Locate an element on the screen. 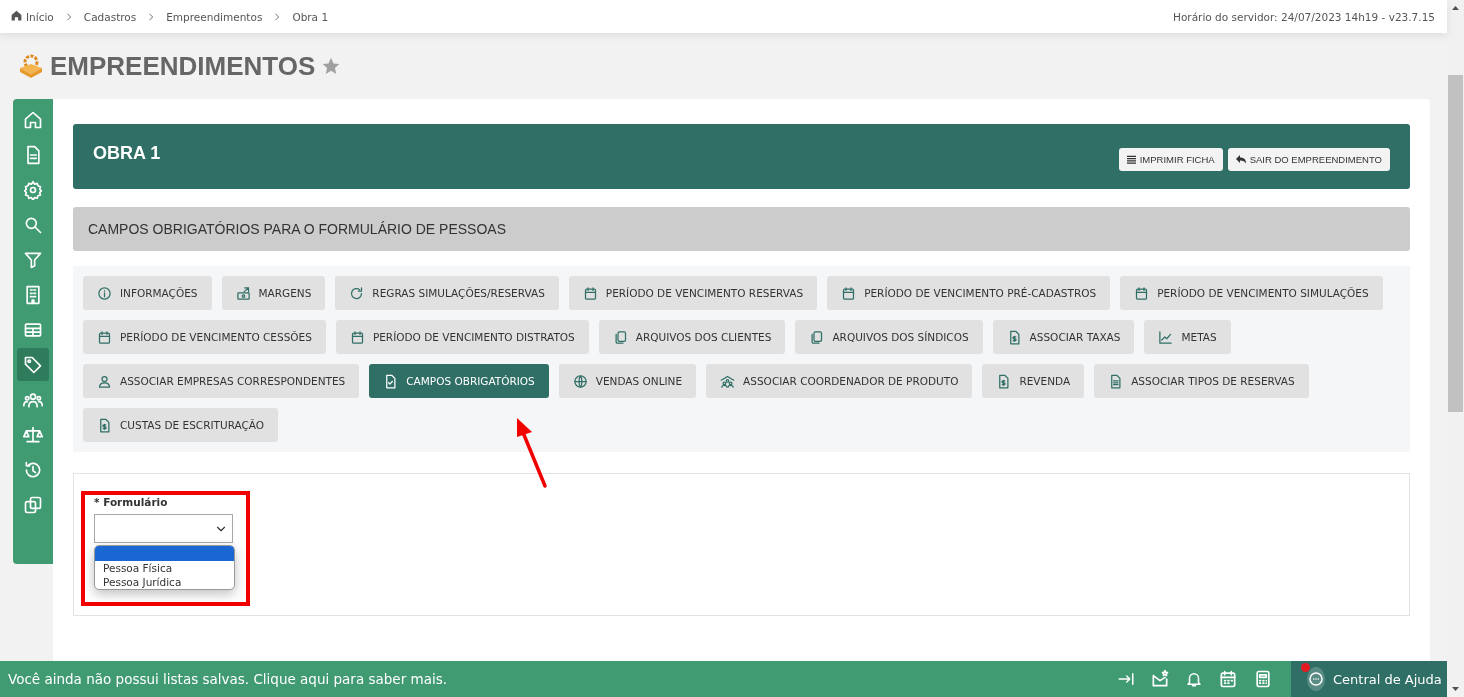 The width and height of the screenshot is (1464, 697). scale-icon is located at coordinates (33, 434).